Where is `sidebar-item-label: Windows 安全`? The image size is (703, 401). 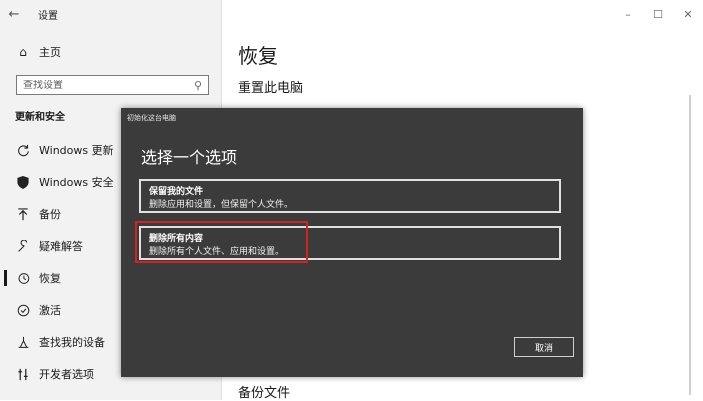 sidebar-item-label: Windows 安全 is located at coordinates (76, 182).